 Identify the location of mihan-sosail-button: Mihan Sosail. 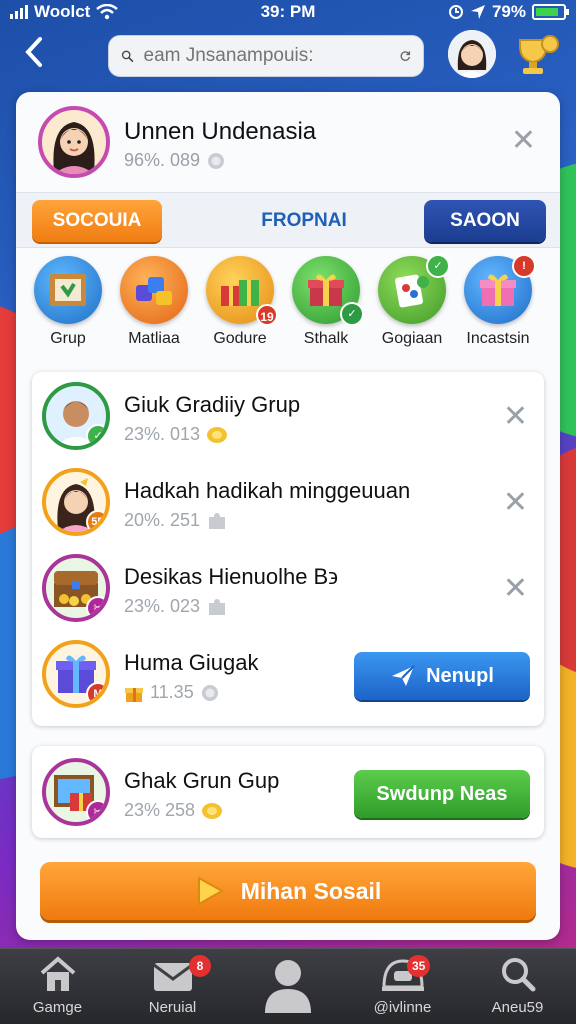
(288, 891).